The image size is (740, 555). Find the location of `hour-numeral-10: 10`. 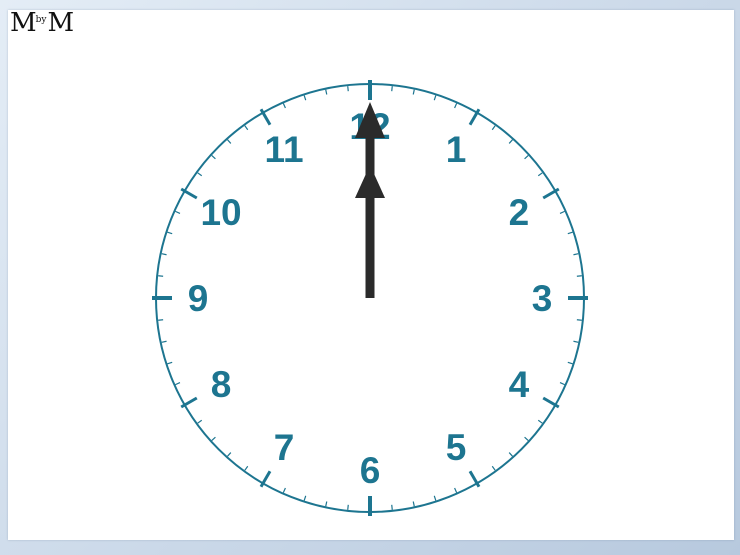

hour-numeral-10: 10 is located at coordinates (220, 212).